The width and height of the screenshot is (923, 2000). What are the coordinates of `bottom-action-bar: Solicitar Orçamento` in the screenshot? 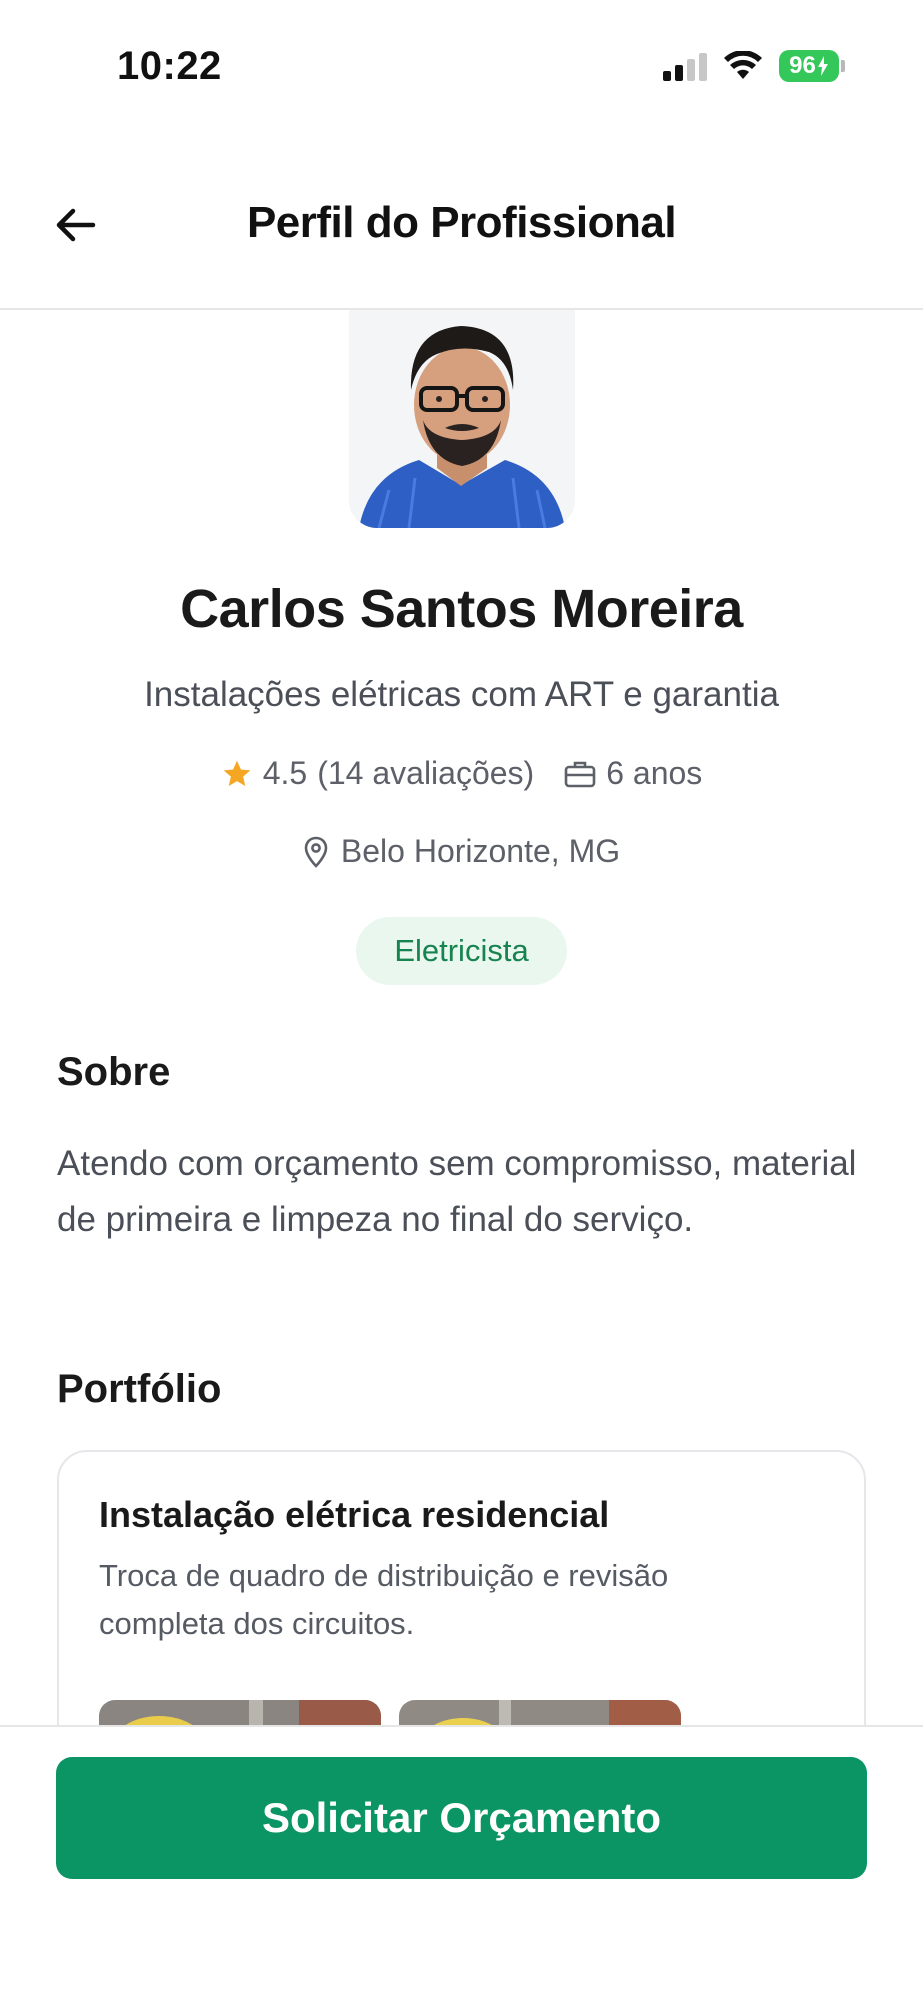 It's located at (461, 1862).